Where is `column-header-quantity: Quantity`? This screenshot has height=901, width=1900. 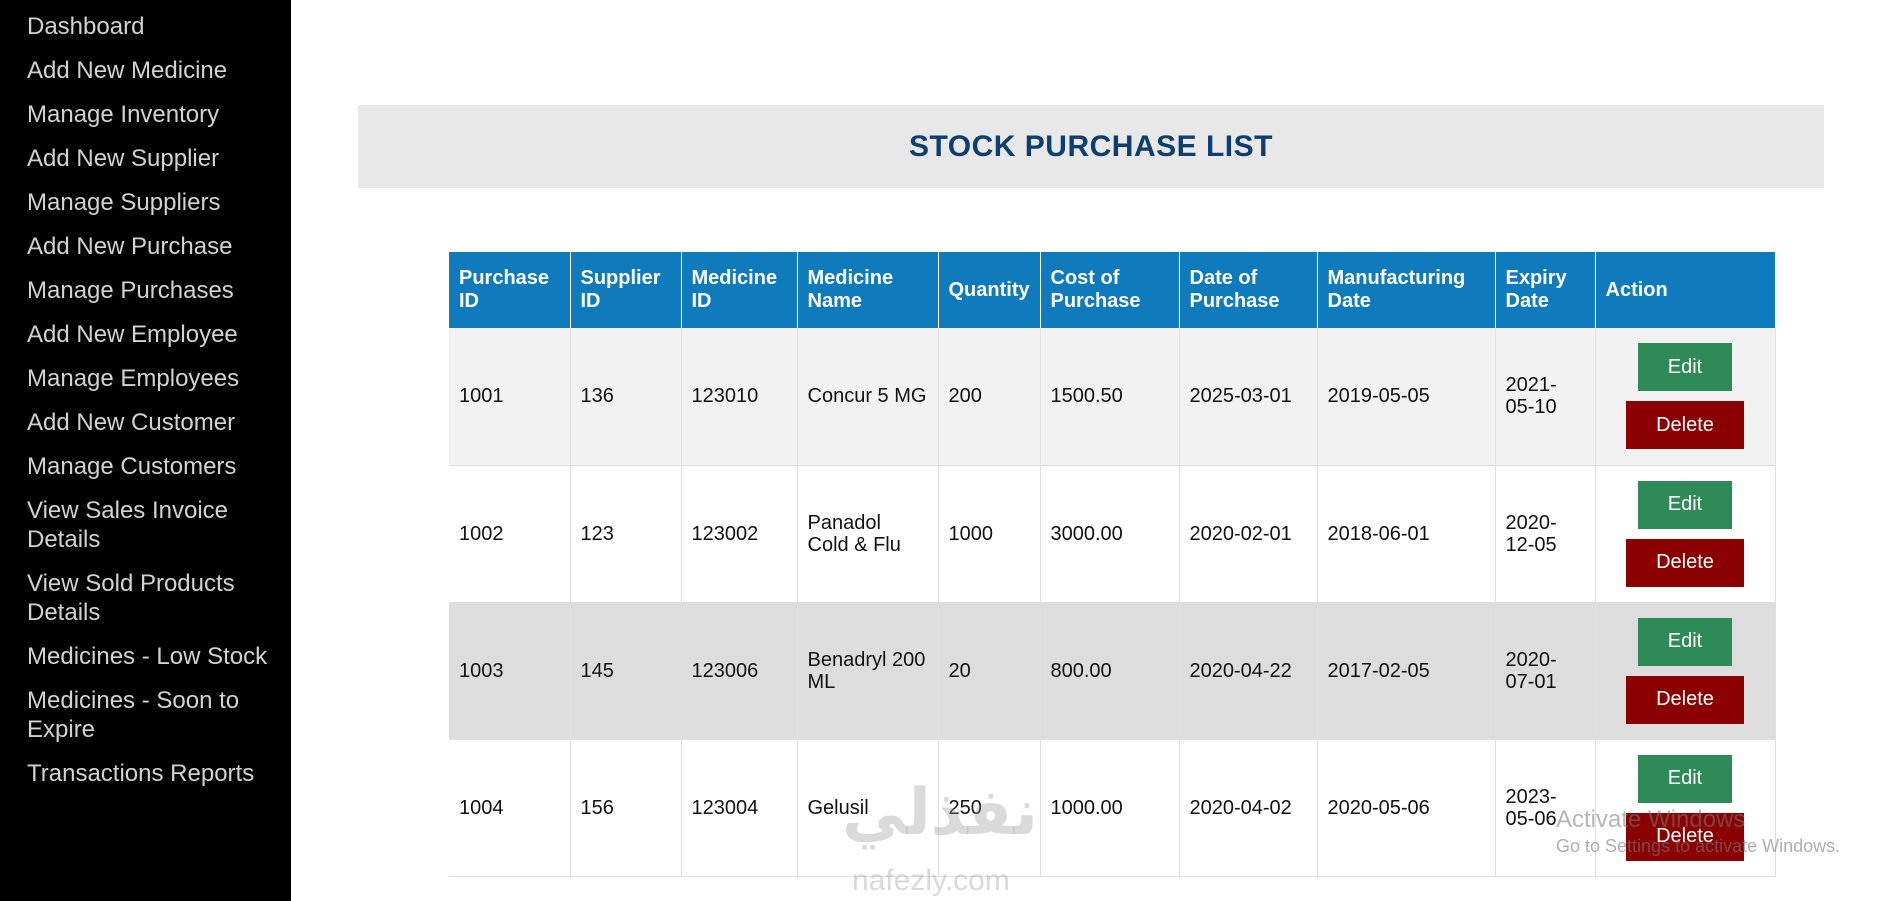
column-header-quantity: Quantity is located at coordinates (989, 290).